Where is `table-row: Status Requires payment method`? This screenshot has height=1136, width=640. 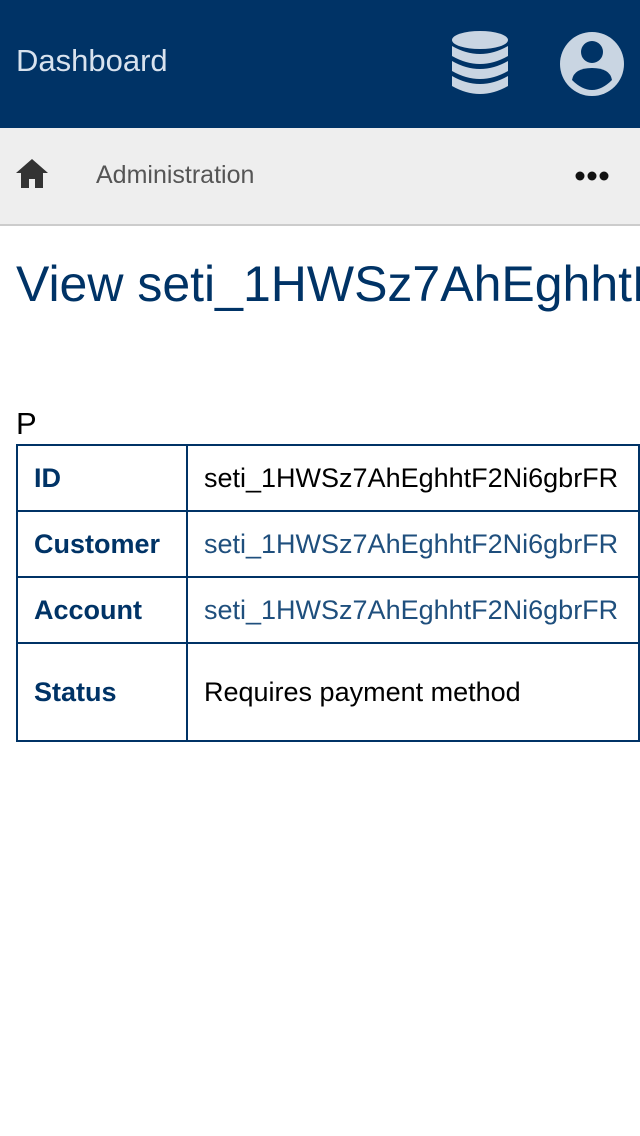 table-row: Status Requires payment method is located at coordinates (328, 692).